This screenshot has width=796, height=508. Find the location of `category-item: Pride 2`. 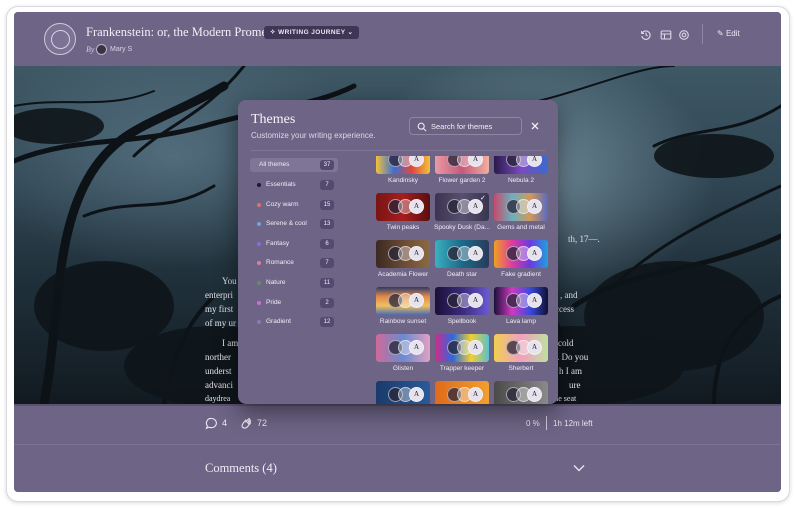

category-item: Pride 2 is located at coordinates (294, 303).